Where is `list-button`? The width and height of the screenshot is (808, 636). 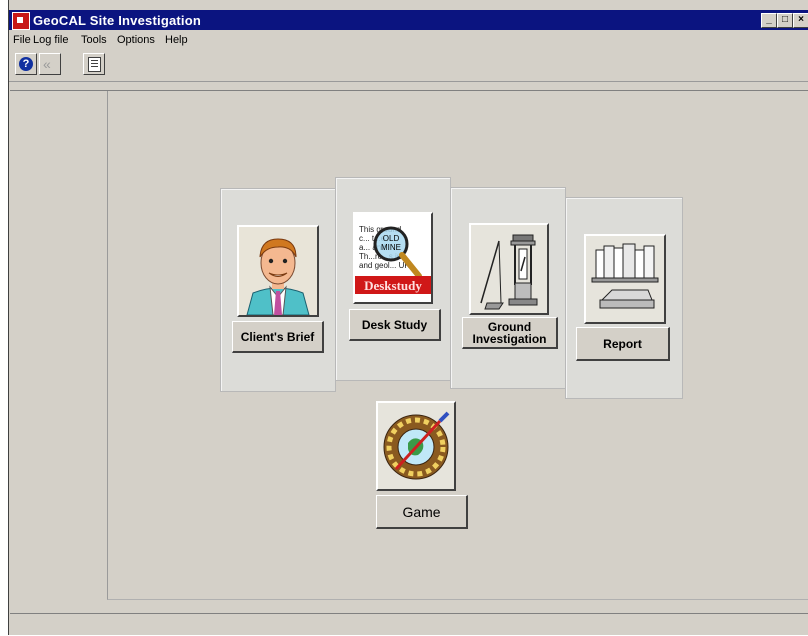
list-button is located at coordinates (94, 64).